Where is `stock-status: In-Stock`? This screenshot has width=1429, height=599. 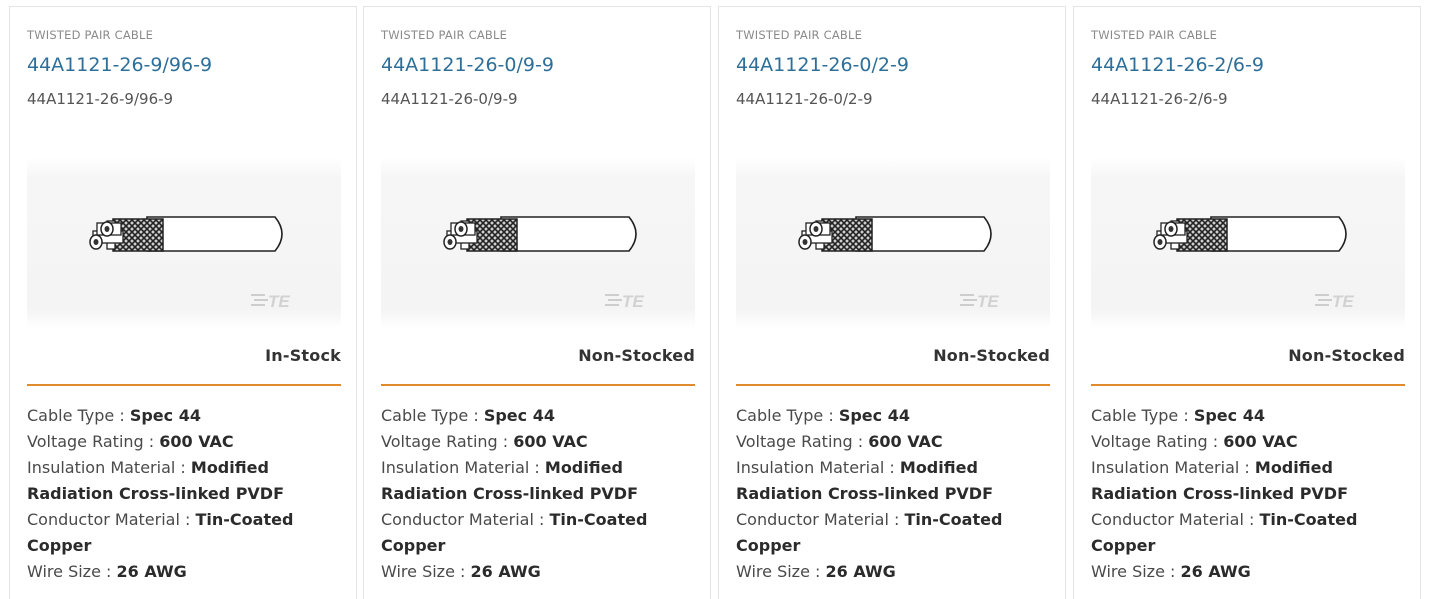 stock-status: In-Stock is located at coordinates (303, 355).